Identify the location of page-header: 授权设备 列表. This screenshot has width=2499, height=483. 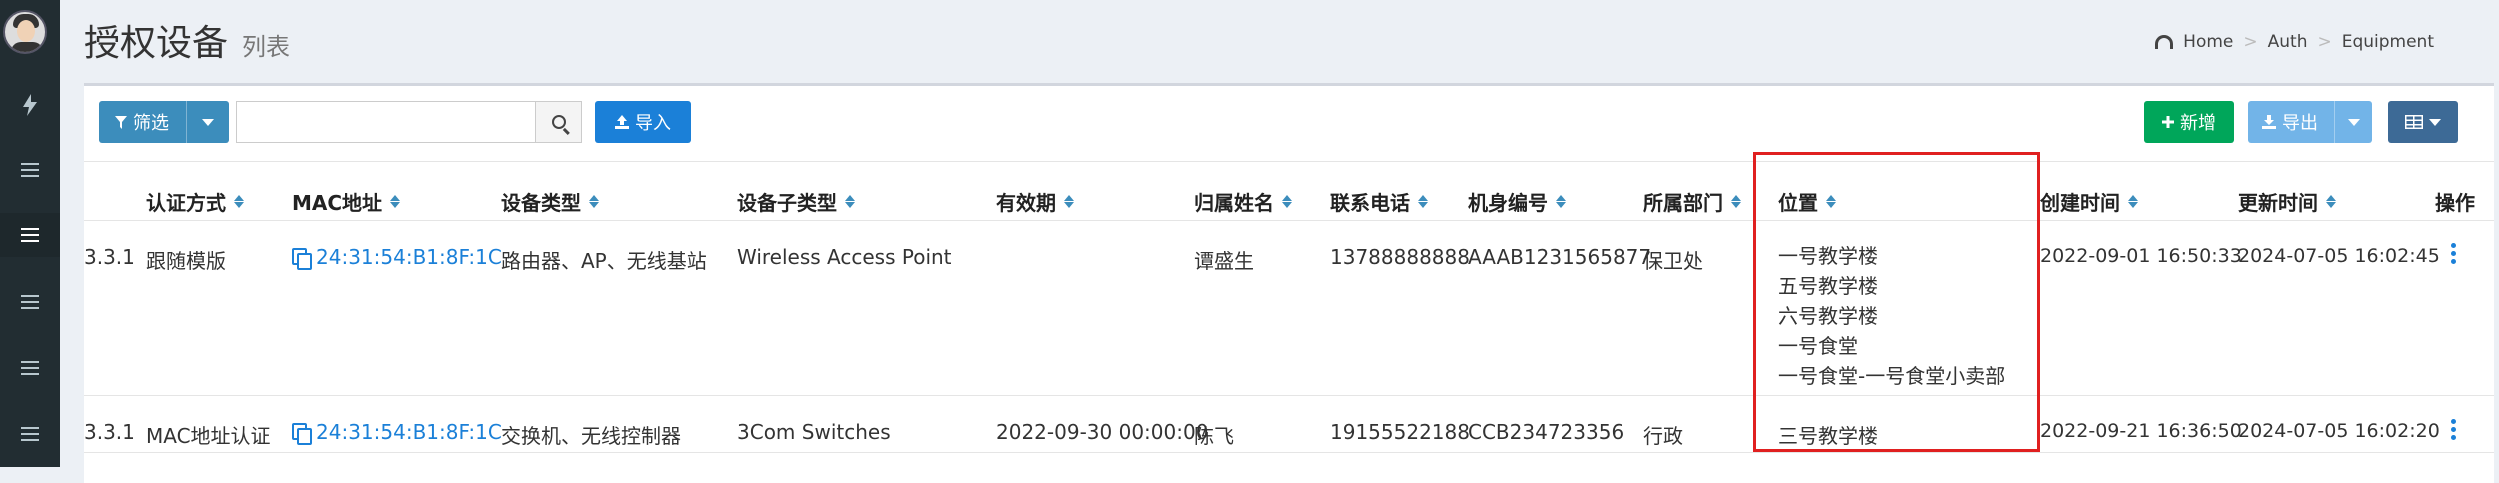
(187, 40).